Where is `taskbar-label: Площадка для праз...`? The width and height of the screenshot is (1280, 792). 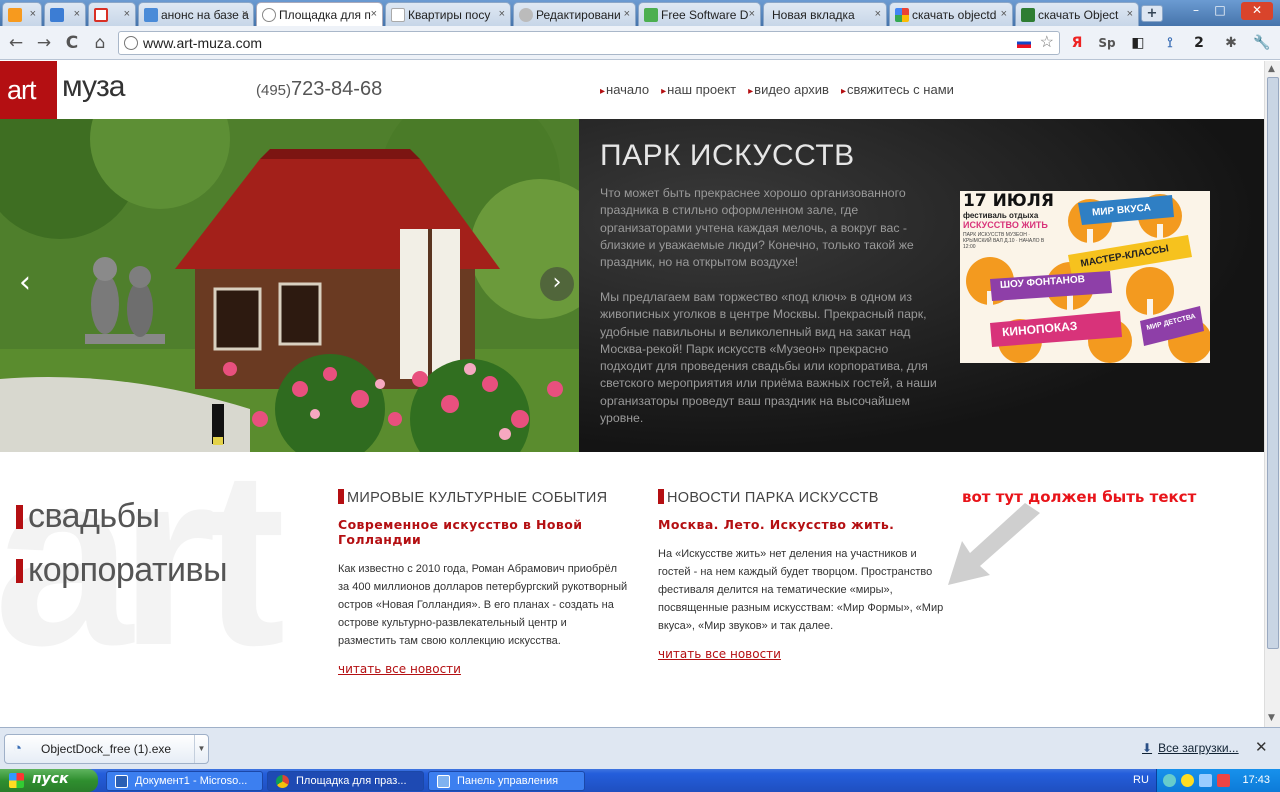
taskbar-label: Площадка для праз... is located at coordinates (351, 781).